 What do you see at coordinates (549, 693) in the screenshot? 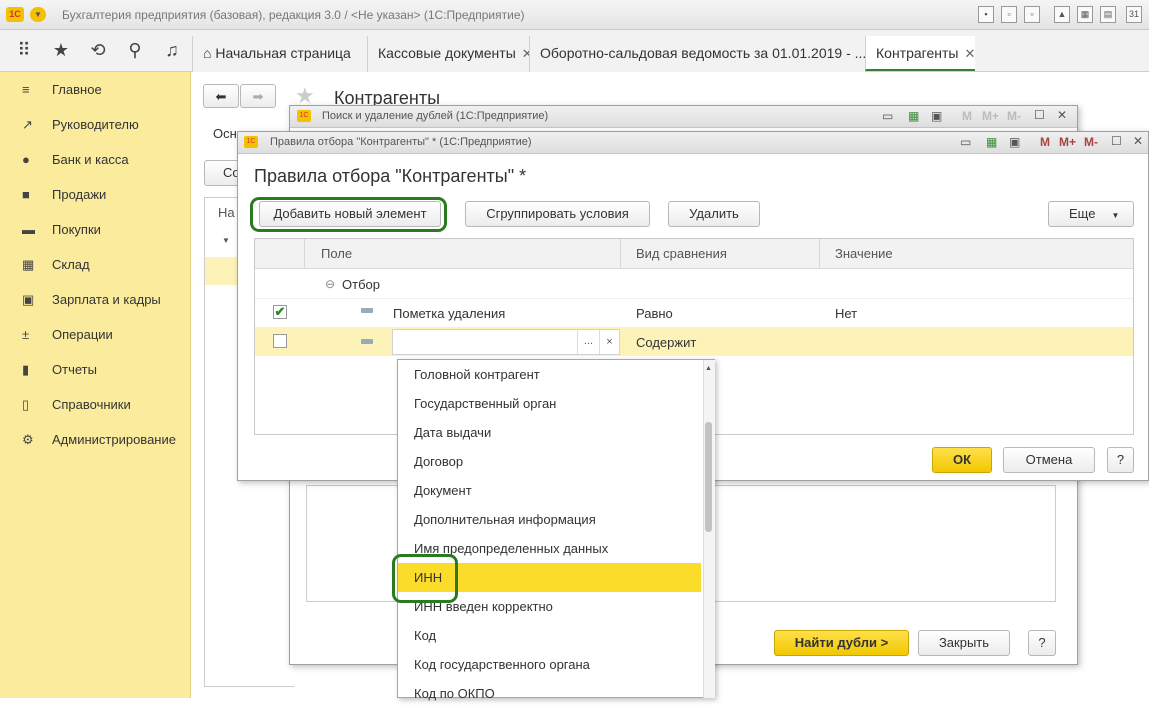
I see `list-item: Код по ОКПО` at bounding box center [549, 693].